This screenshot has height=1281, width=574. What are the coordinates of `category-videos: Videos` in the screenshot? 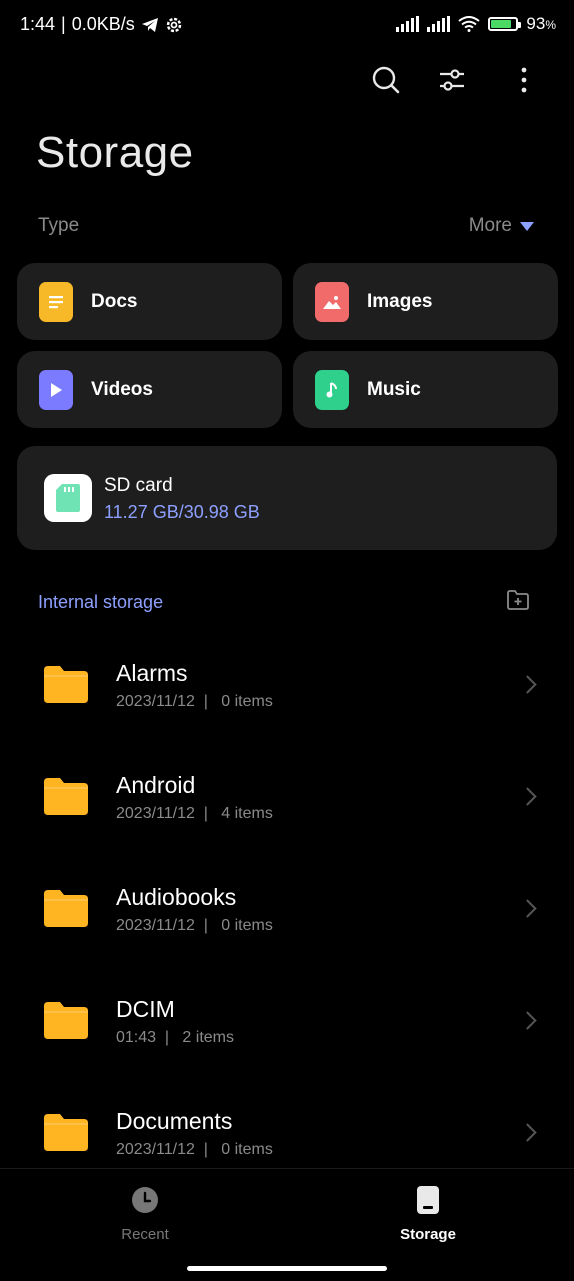 It's located at (149, 389).